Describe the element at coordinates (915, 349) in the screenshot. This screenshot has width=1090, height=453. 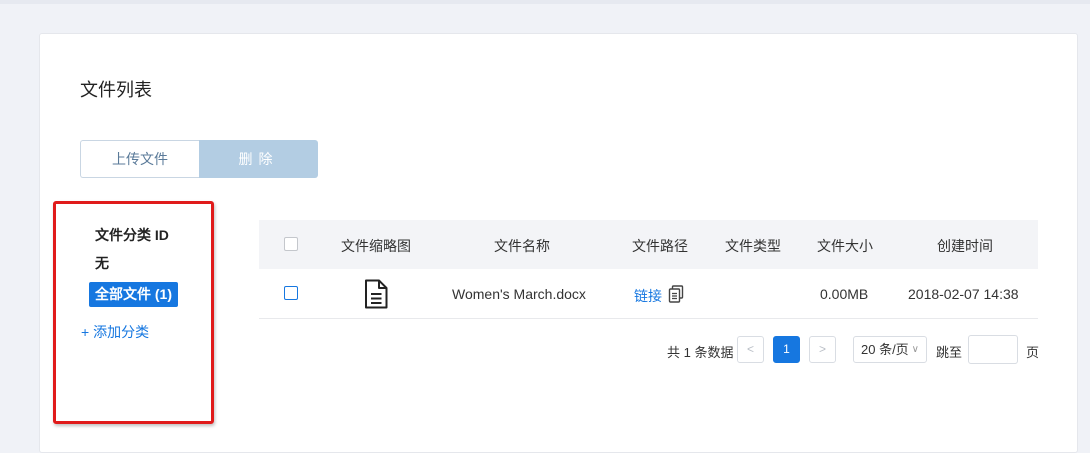
I see `chevron-down-icon: ∨` at that location.